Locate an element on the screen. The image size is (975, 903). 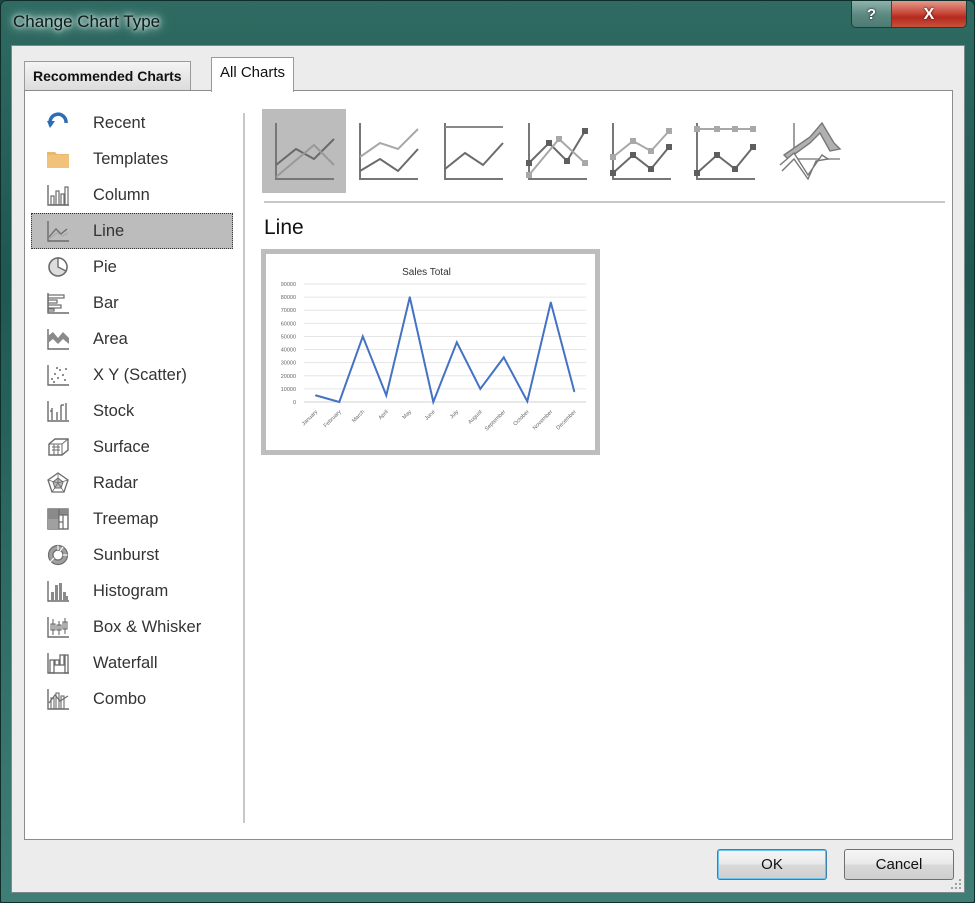
help-icon: ? is located at coordinates (871, 14).